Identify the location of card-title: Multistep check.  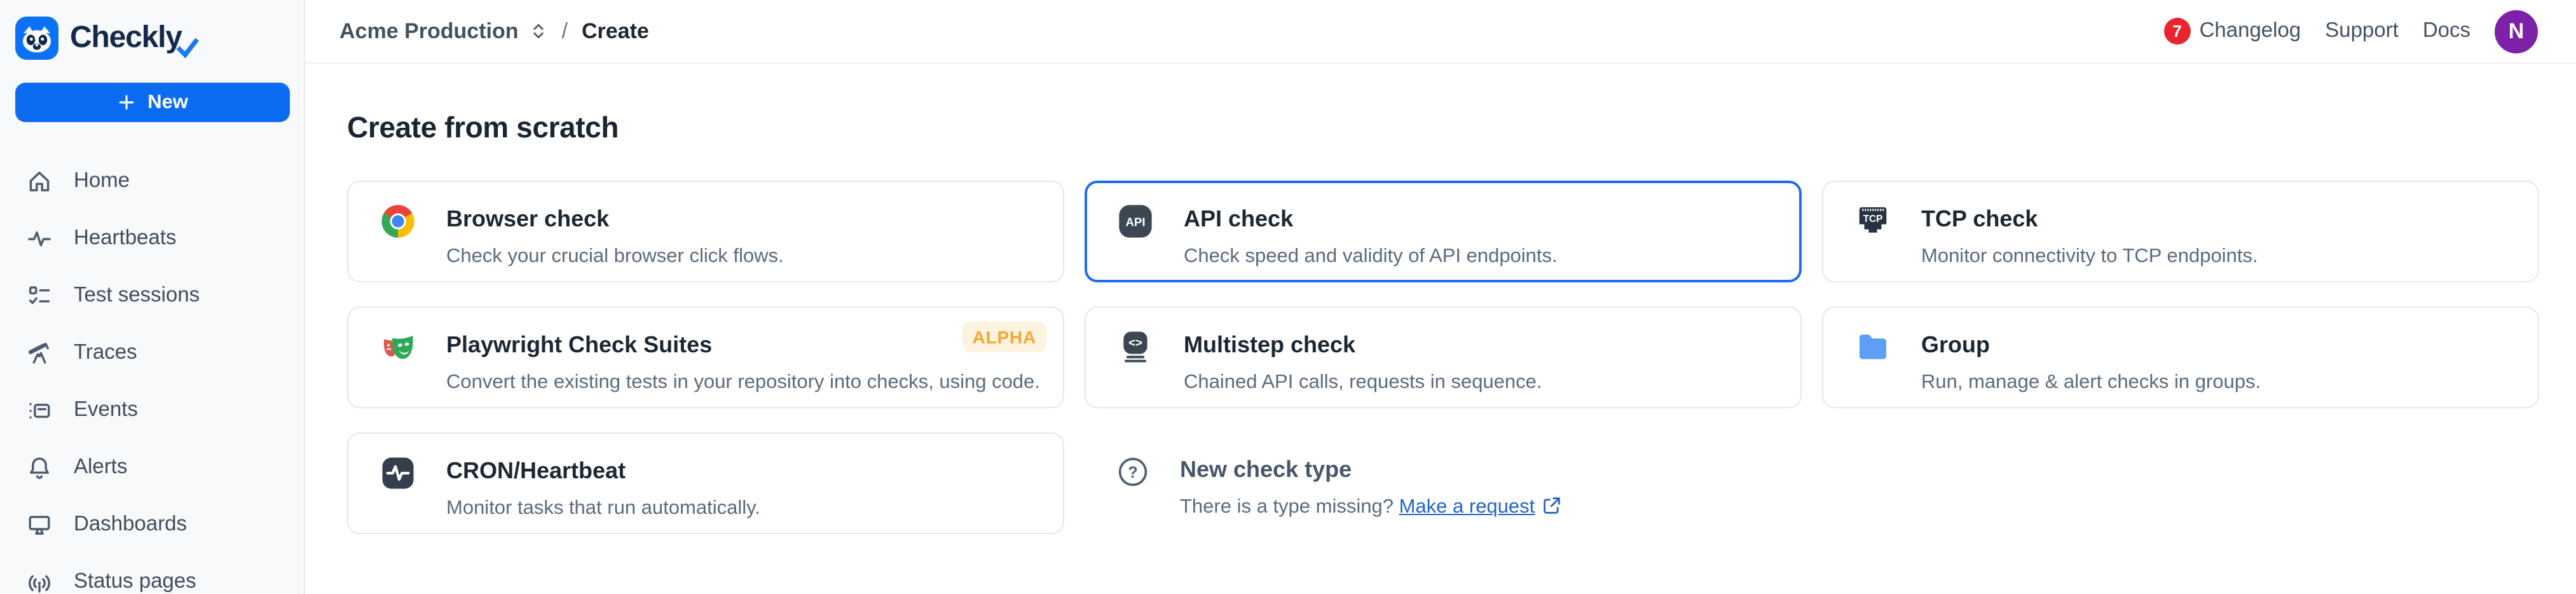
(1270, 344).